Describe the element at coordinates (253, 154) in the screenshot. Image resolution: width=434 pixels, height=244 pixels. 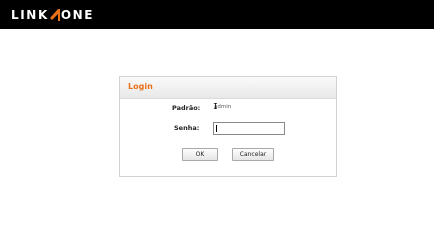
I see `cancel-button: Cancelar` at that location.